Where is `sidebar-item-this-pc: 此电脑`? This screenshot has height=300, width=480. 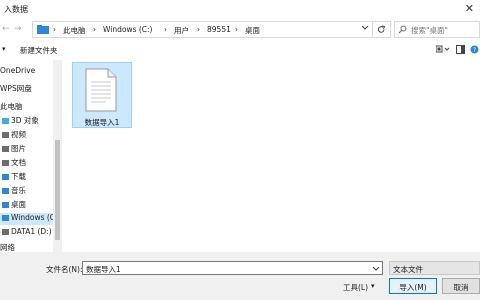
sidebar-item-this-pc: 此电脑 is located at coordinates (11, 107).